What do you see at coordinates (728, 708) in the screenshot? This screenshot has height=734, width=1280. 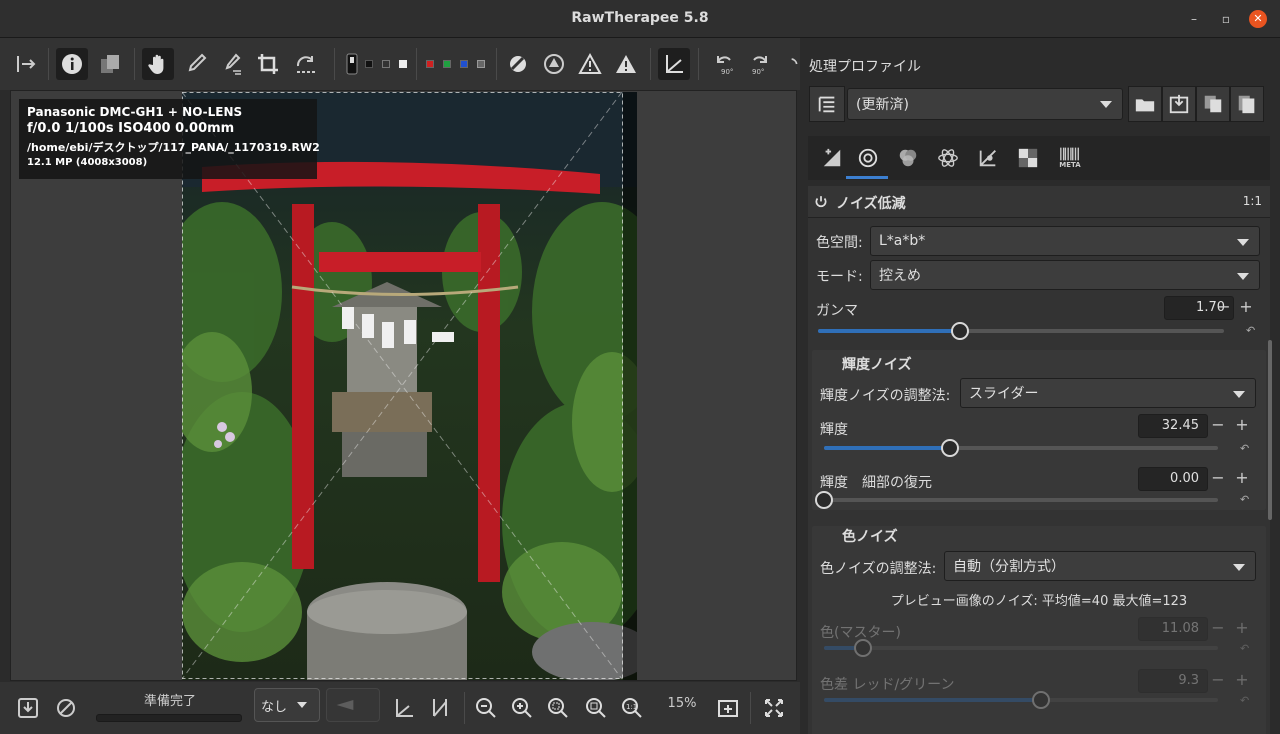 I see `new-detail-window-icon` at bounding box center [728, 708].